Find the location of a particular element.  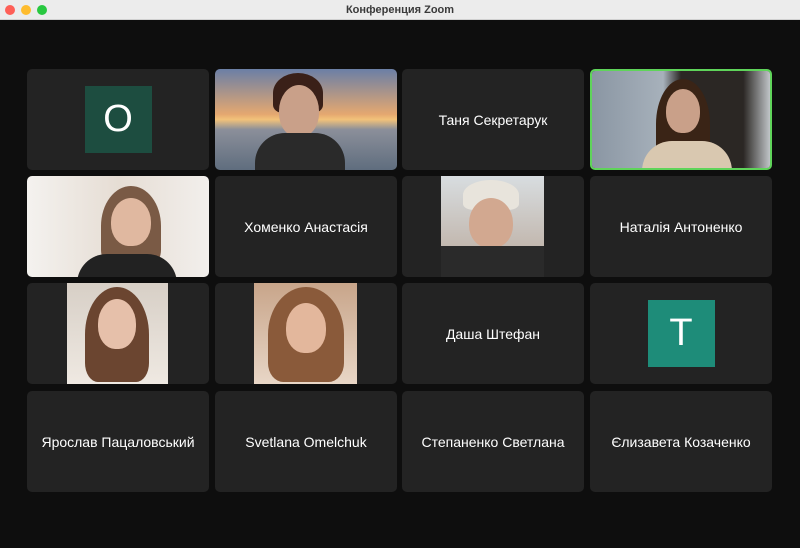

participant-tile: Даша Штефан is located at coordinates (493, 333).